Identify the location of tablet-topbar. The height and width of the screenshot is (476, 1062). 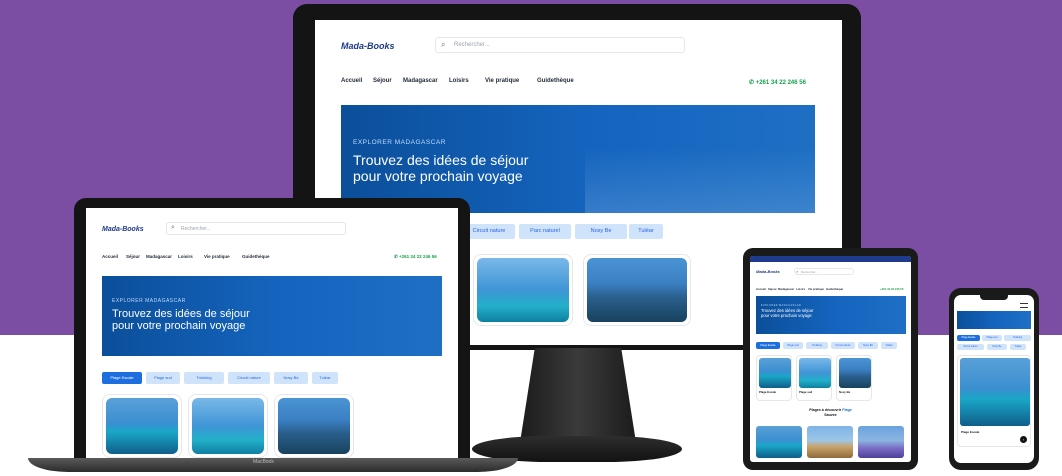
(830, 259).